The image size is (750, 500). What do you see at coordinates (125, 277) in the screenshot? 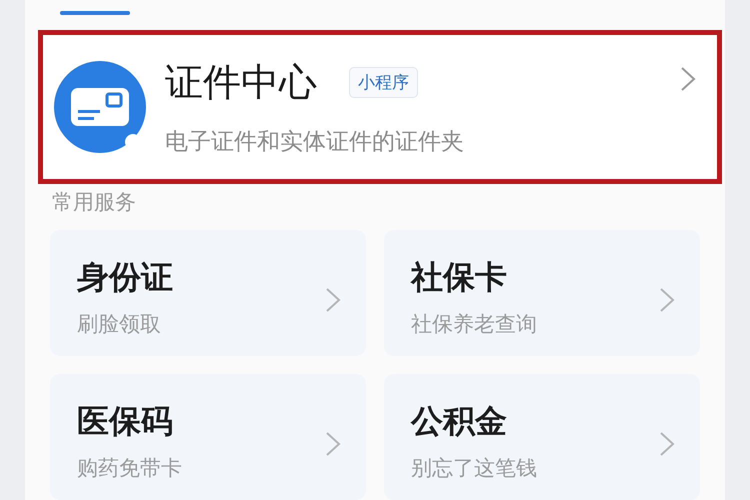
I see `service-title: 身份证` at bounding box center [125, 277].